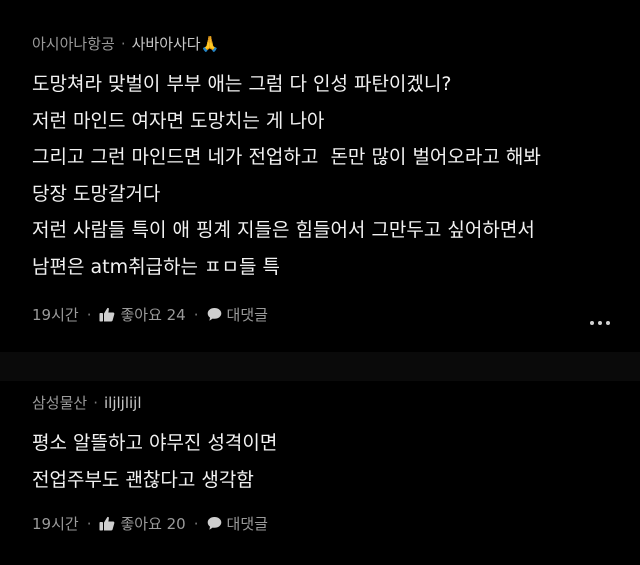  I want to click on comment-line: 저런 사람들 특이 애 핑계 지들은 힘들어서 그만두고 싶어하면서, so click(283, 230).